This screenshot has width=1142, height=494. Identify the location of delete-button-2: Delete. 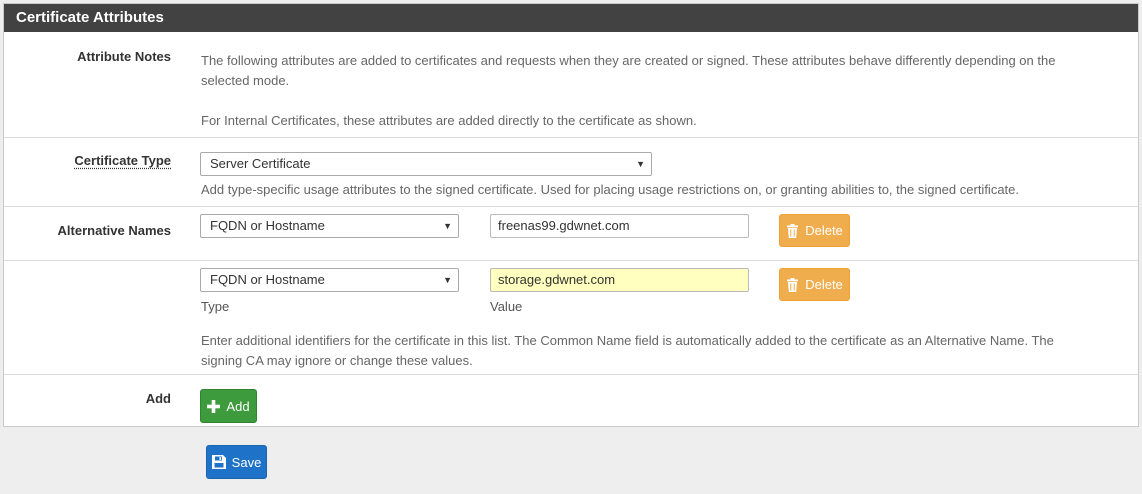
(814, 284).